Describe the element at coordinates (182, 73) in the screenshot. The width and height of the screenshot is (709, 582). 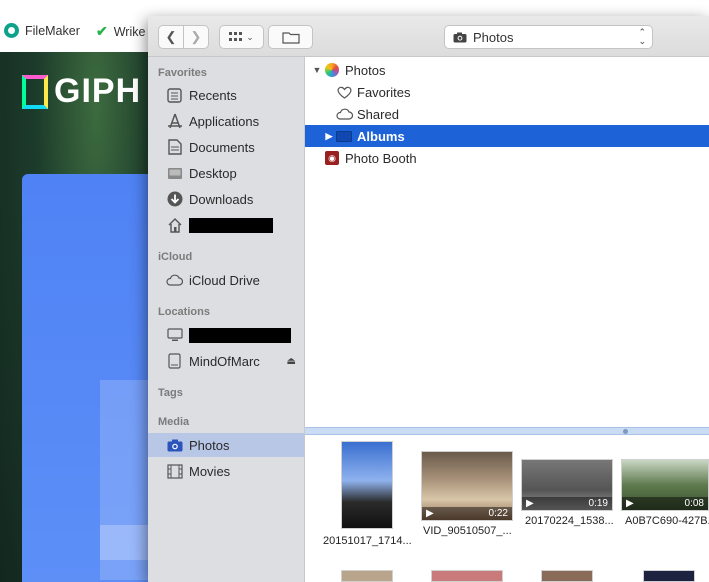
I see `sidebar-section-favorites: Favorites` at that location.